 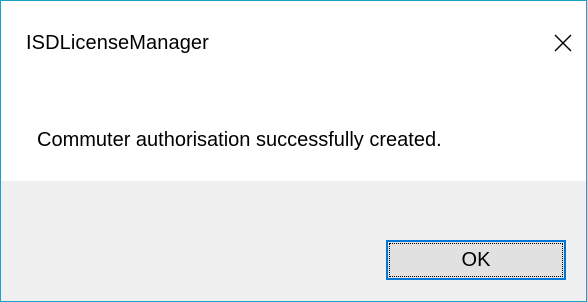 I want to click on window-title: ISDLicenseManager, so click(x=117, y=43).